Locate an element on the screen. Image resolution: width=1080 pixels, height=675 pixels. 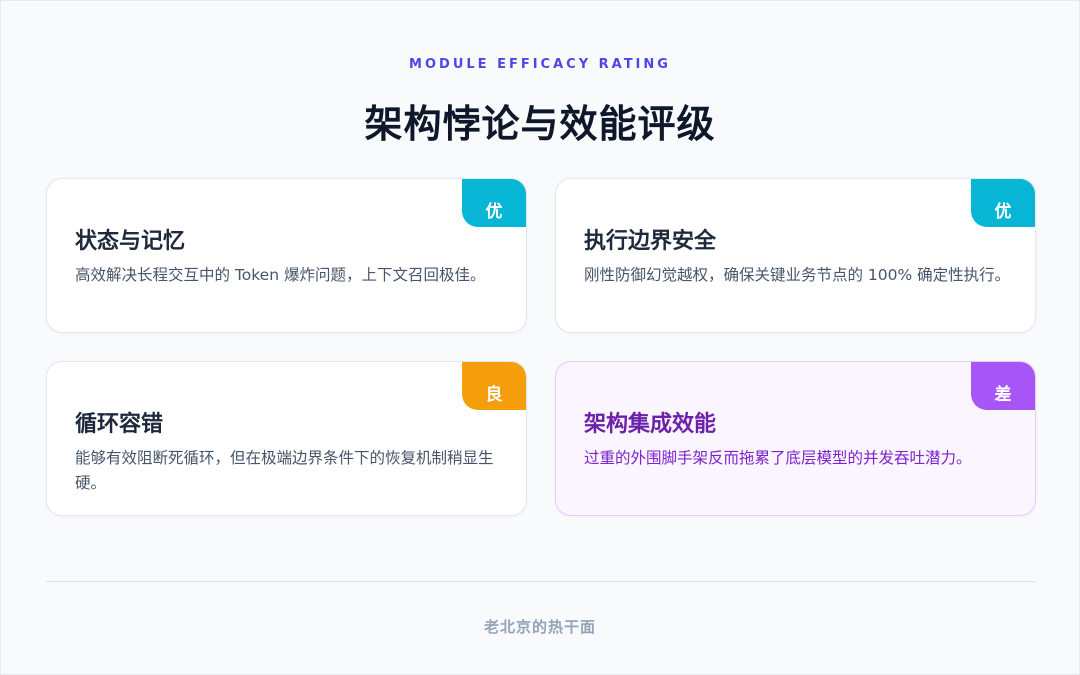
rating-badge: 差 is located at coordinates (1003, 386).